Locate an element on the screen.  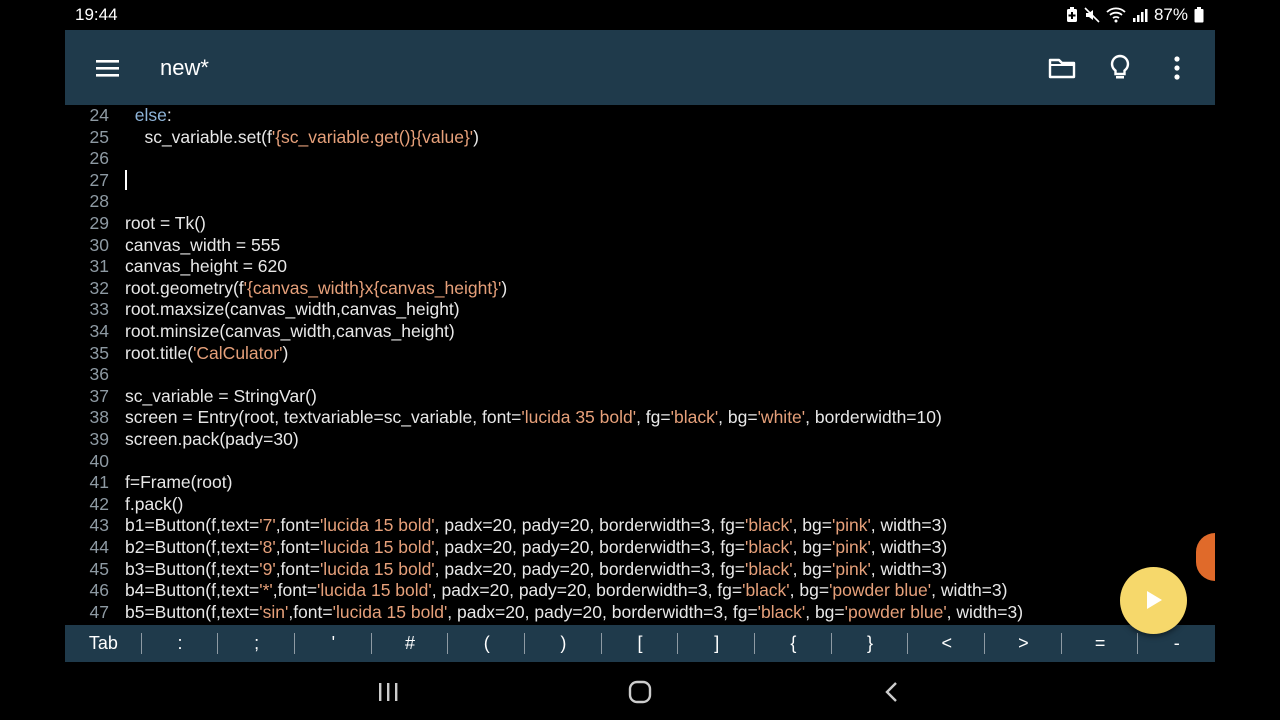
line-code: f.pack() is located at coordinates (154, 505).